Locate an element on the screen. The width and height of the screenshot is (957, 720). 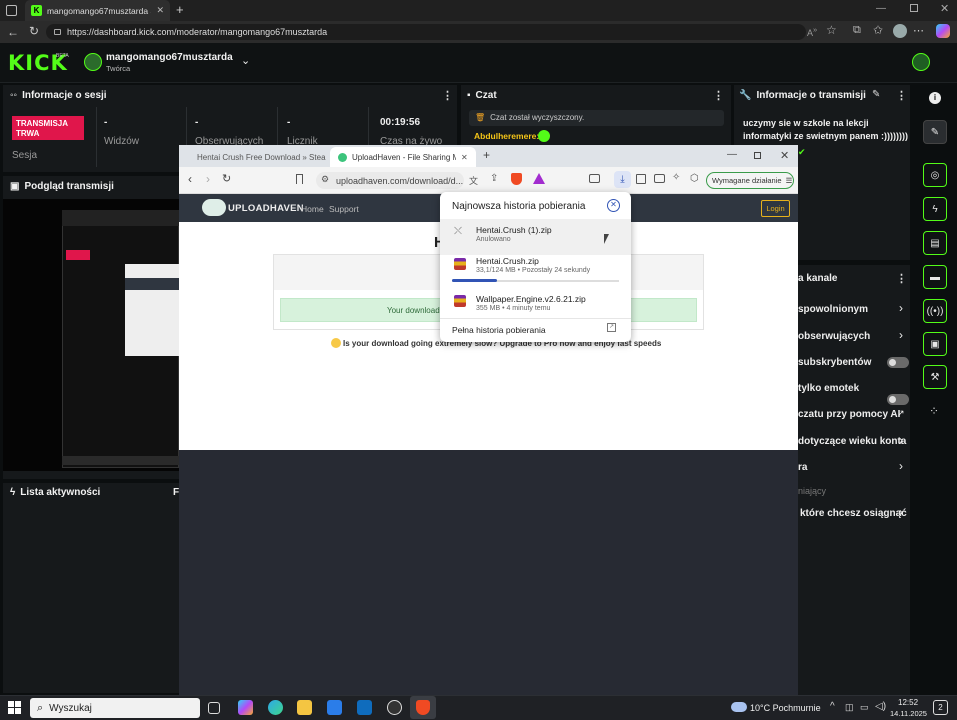
brave-taskbar-icon is located at coordinates (423, 707).